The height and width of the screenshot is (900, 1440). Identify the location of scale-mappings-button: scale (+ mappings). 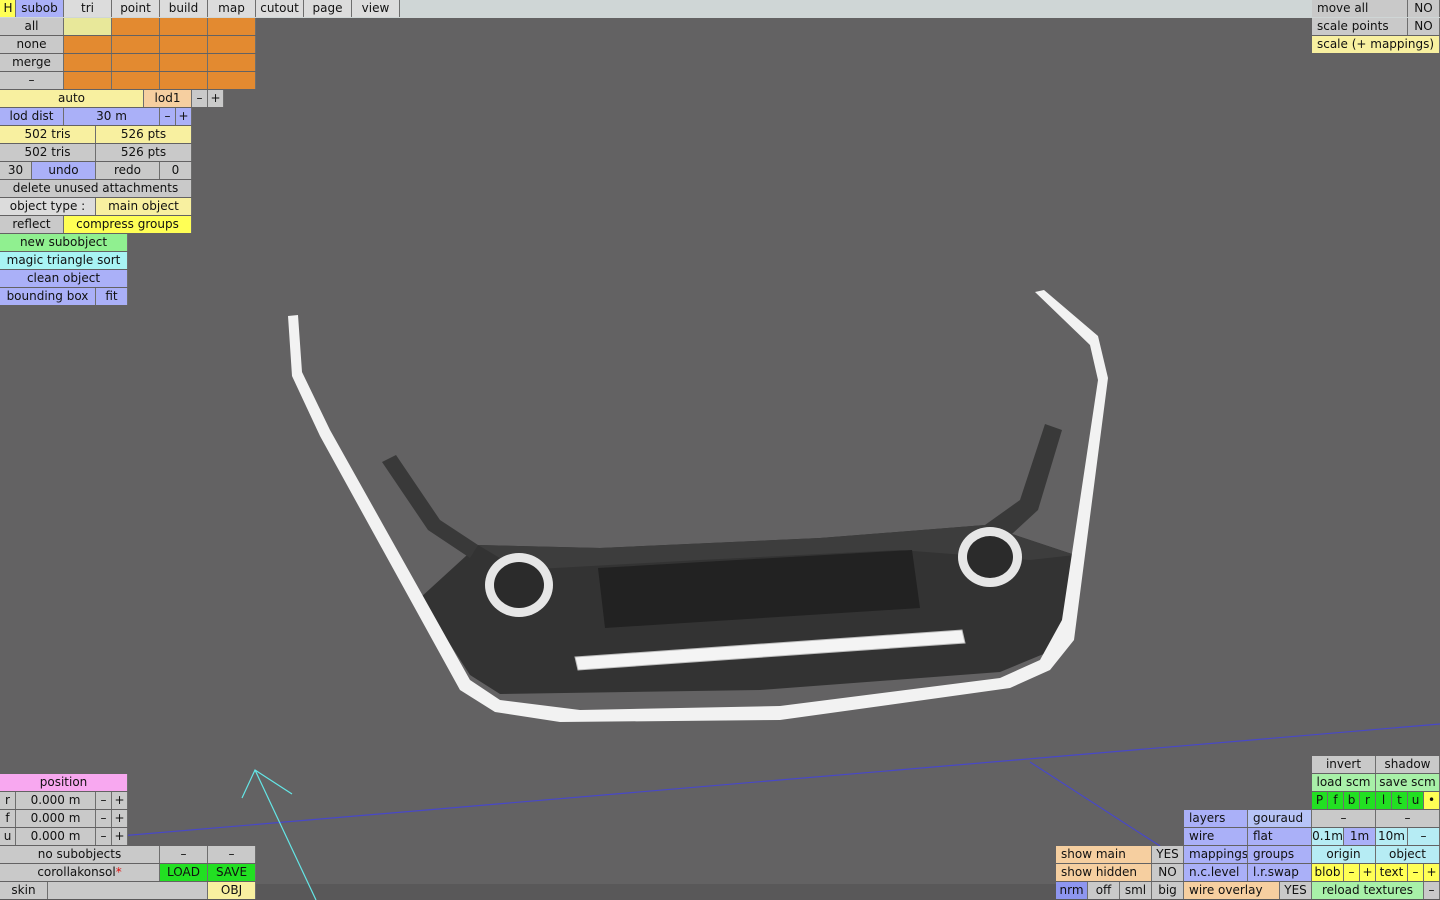
(1376, 44).